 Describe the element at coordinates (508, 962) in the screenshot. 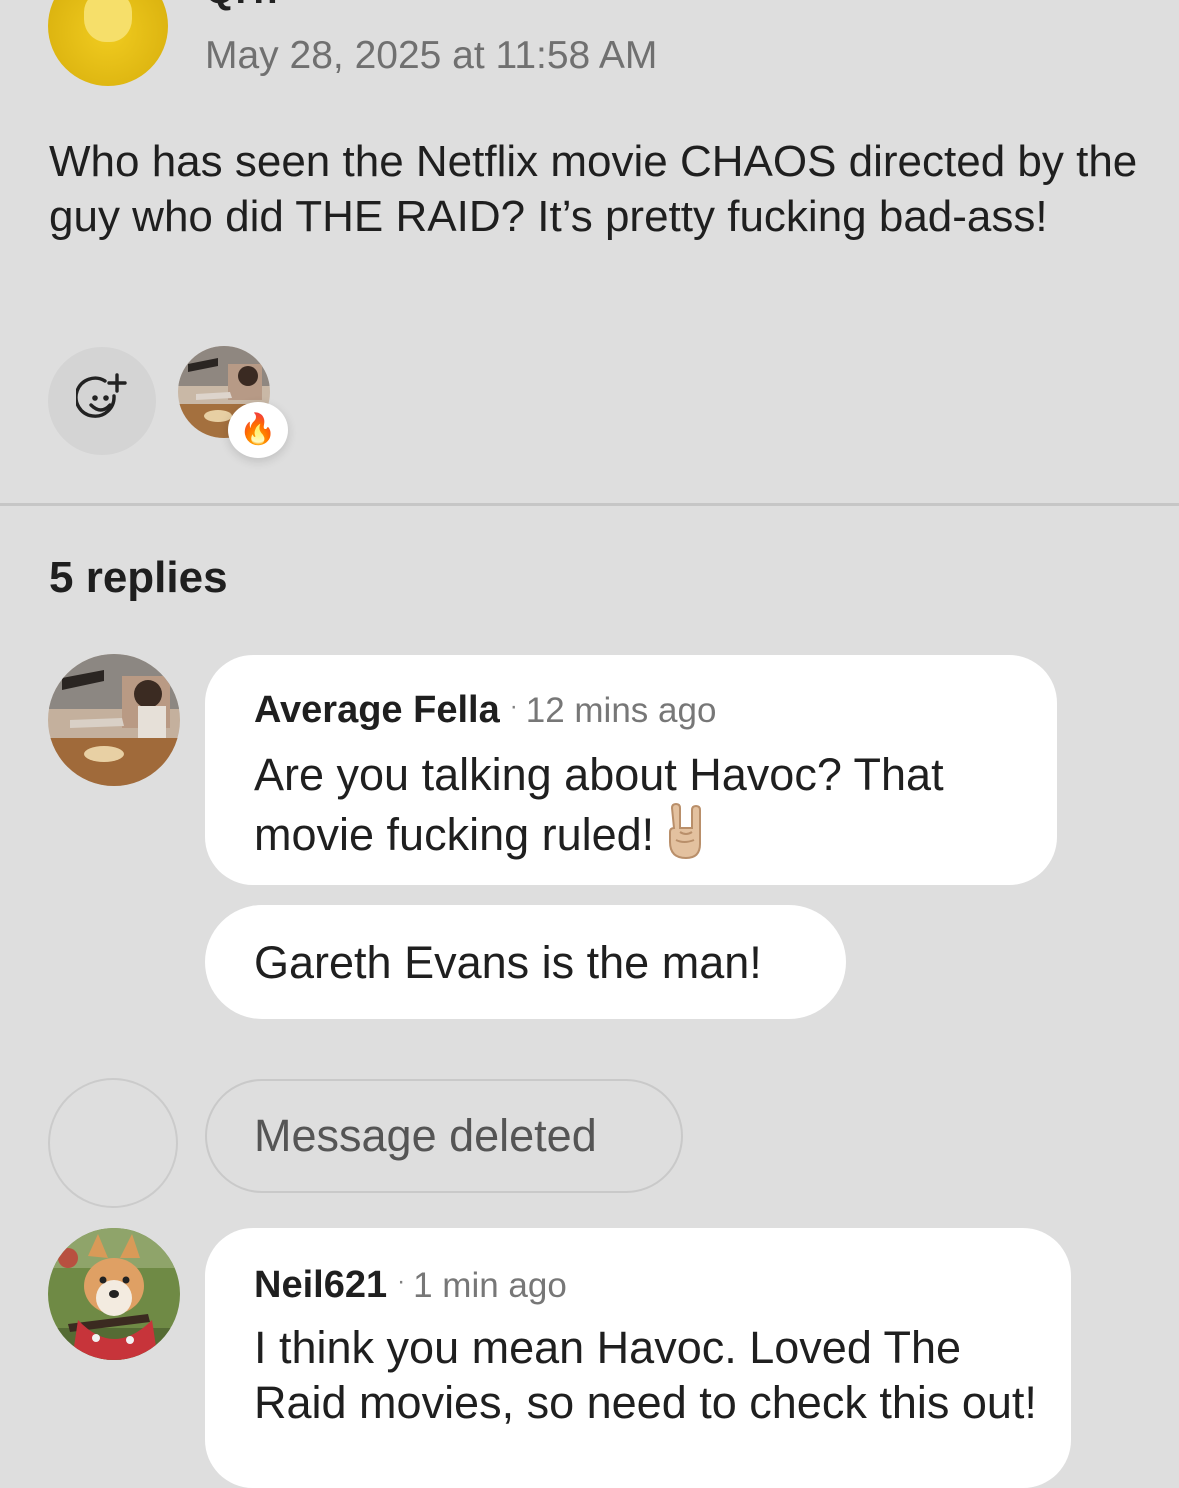

I see `reply-text: Gareth Evans is the man!` at that location.